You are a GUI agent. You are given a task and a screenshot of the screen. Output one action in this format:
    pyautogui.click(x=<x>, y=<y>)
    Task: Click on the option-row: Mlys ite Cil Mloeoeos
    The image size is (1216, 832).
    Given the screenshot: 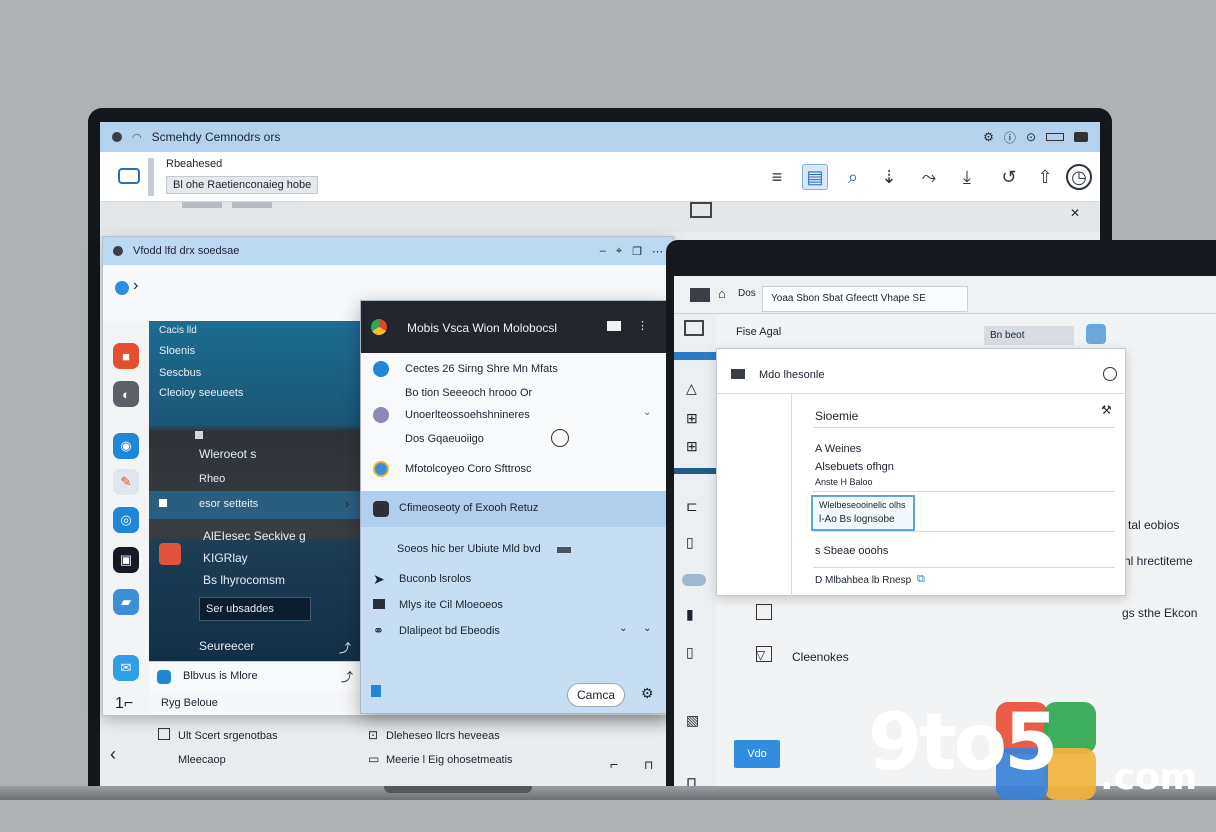 What is the action you would take?
    pyautogui.click(x=511, y=606)
    